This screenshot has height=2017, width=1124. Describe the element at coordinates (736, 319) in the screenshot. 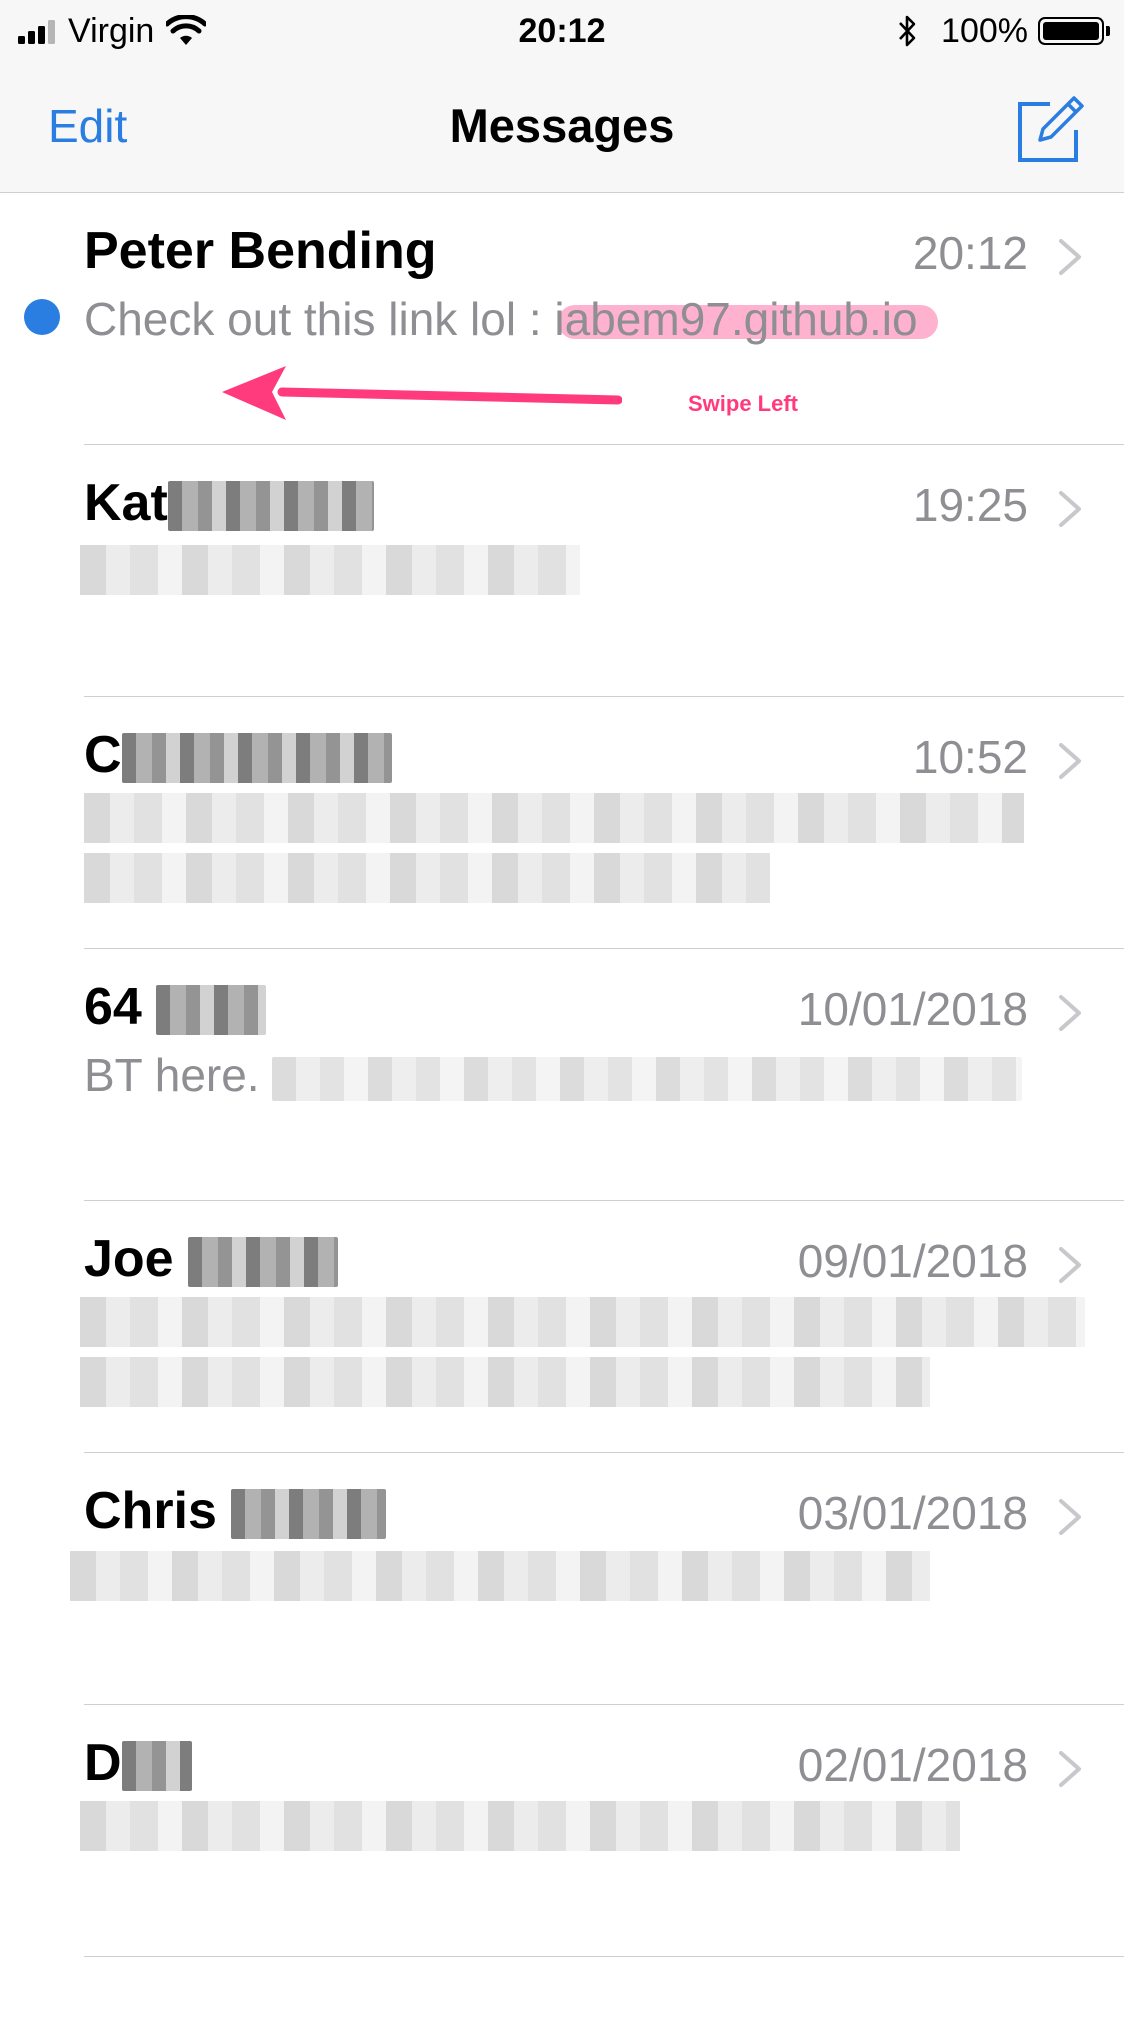

I see `preview-link: iabem97.github.io` at that location.